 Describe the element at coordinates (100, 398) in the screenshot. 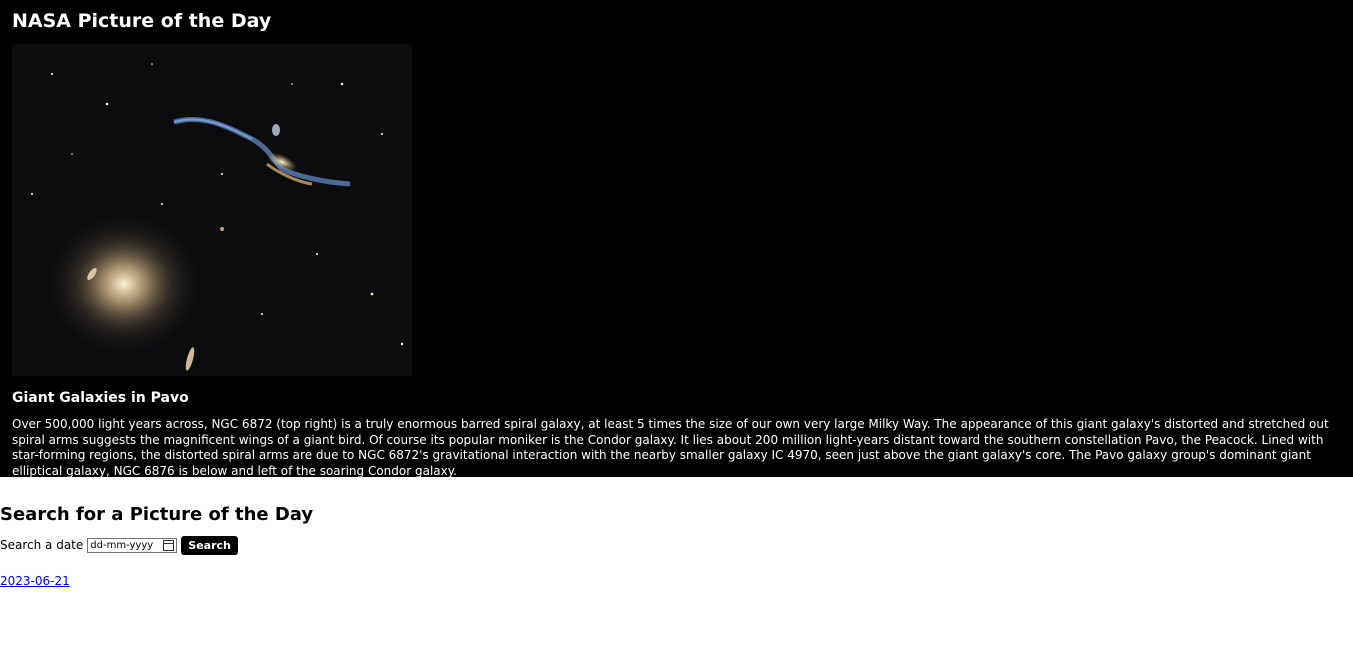

I see `apod-title: Giant Galaxies in Pavo` at that location.